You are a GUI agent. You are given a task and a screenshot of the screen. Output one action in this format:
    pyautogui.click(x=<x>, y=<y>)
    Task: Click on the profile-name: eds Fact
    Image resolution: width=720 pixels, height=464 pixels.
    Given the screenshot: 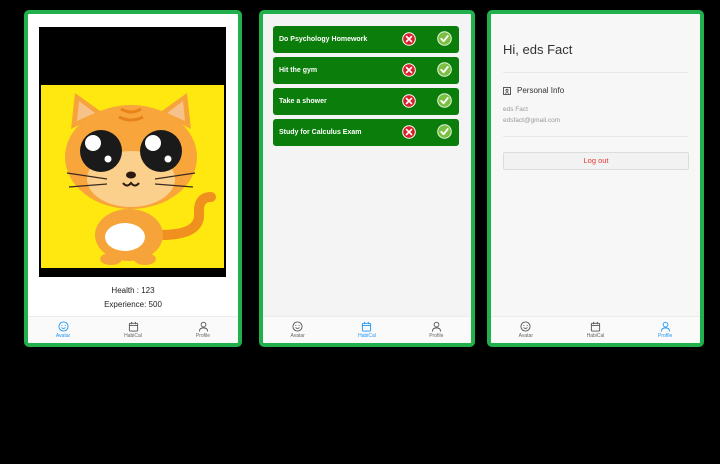 What is the action you would take?
    pyautogui.click(x=515, y=109)
    